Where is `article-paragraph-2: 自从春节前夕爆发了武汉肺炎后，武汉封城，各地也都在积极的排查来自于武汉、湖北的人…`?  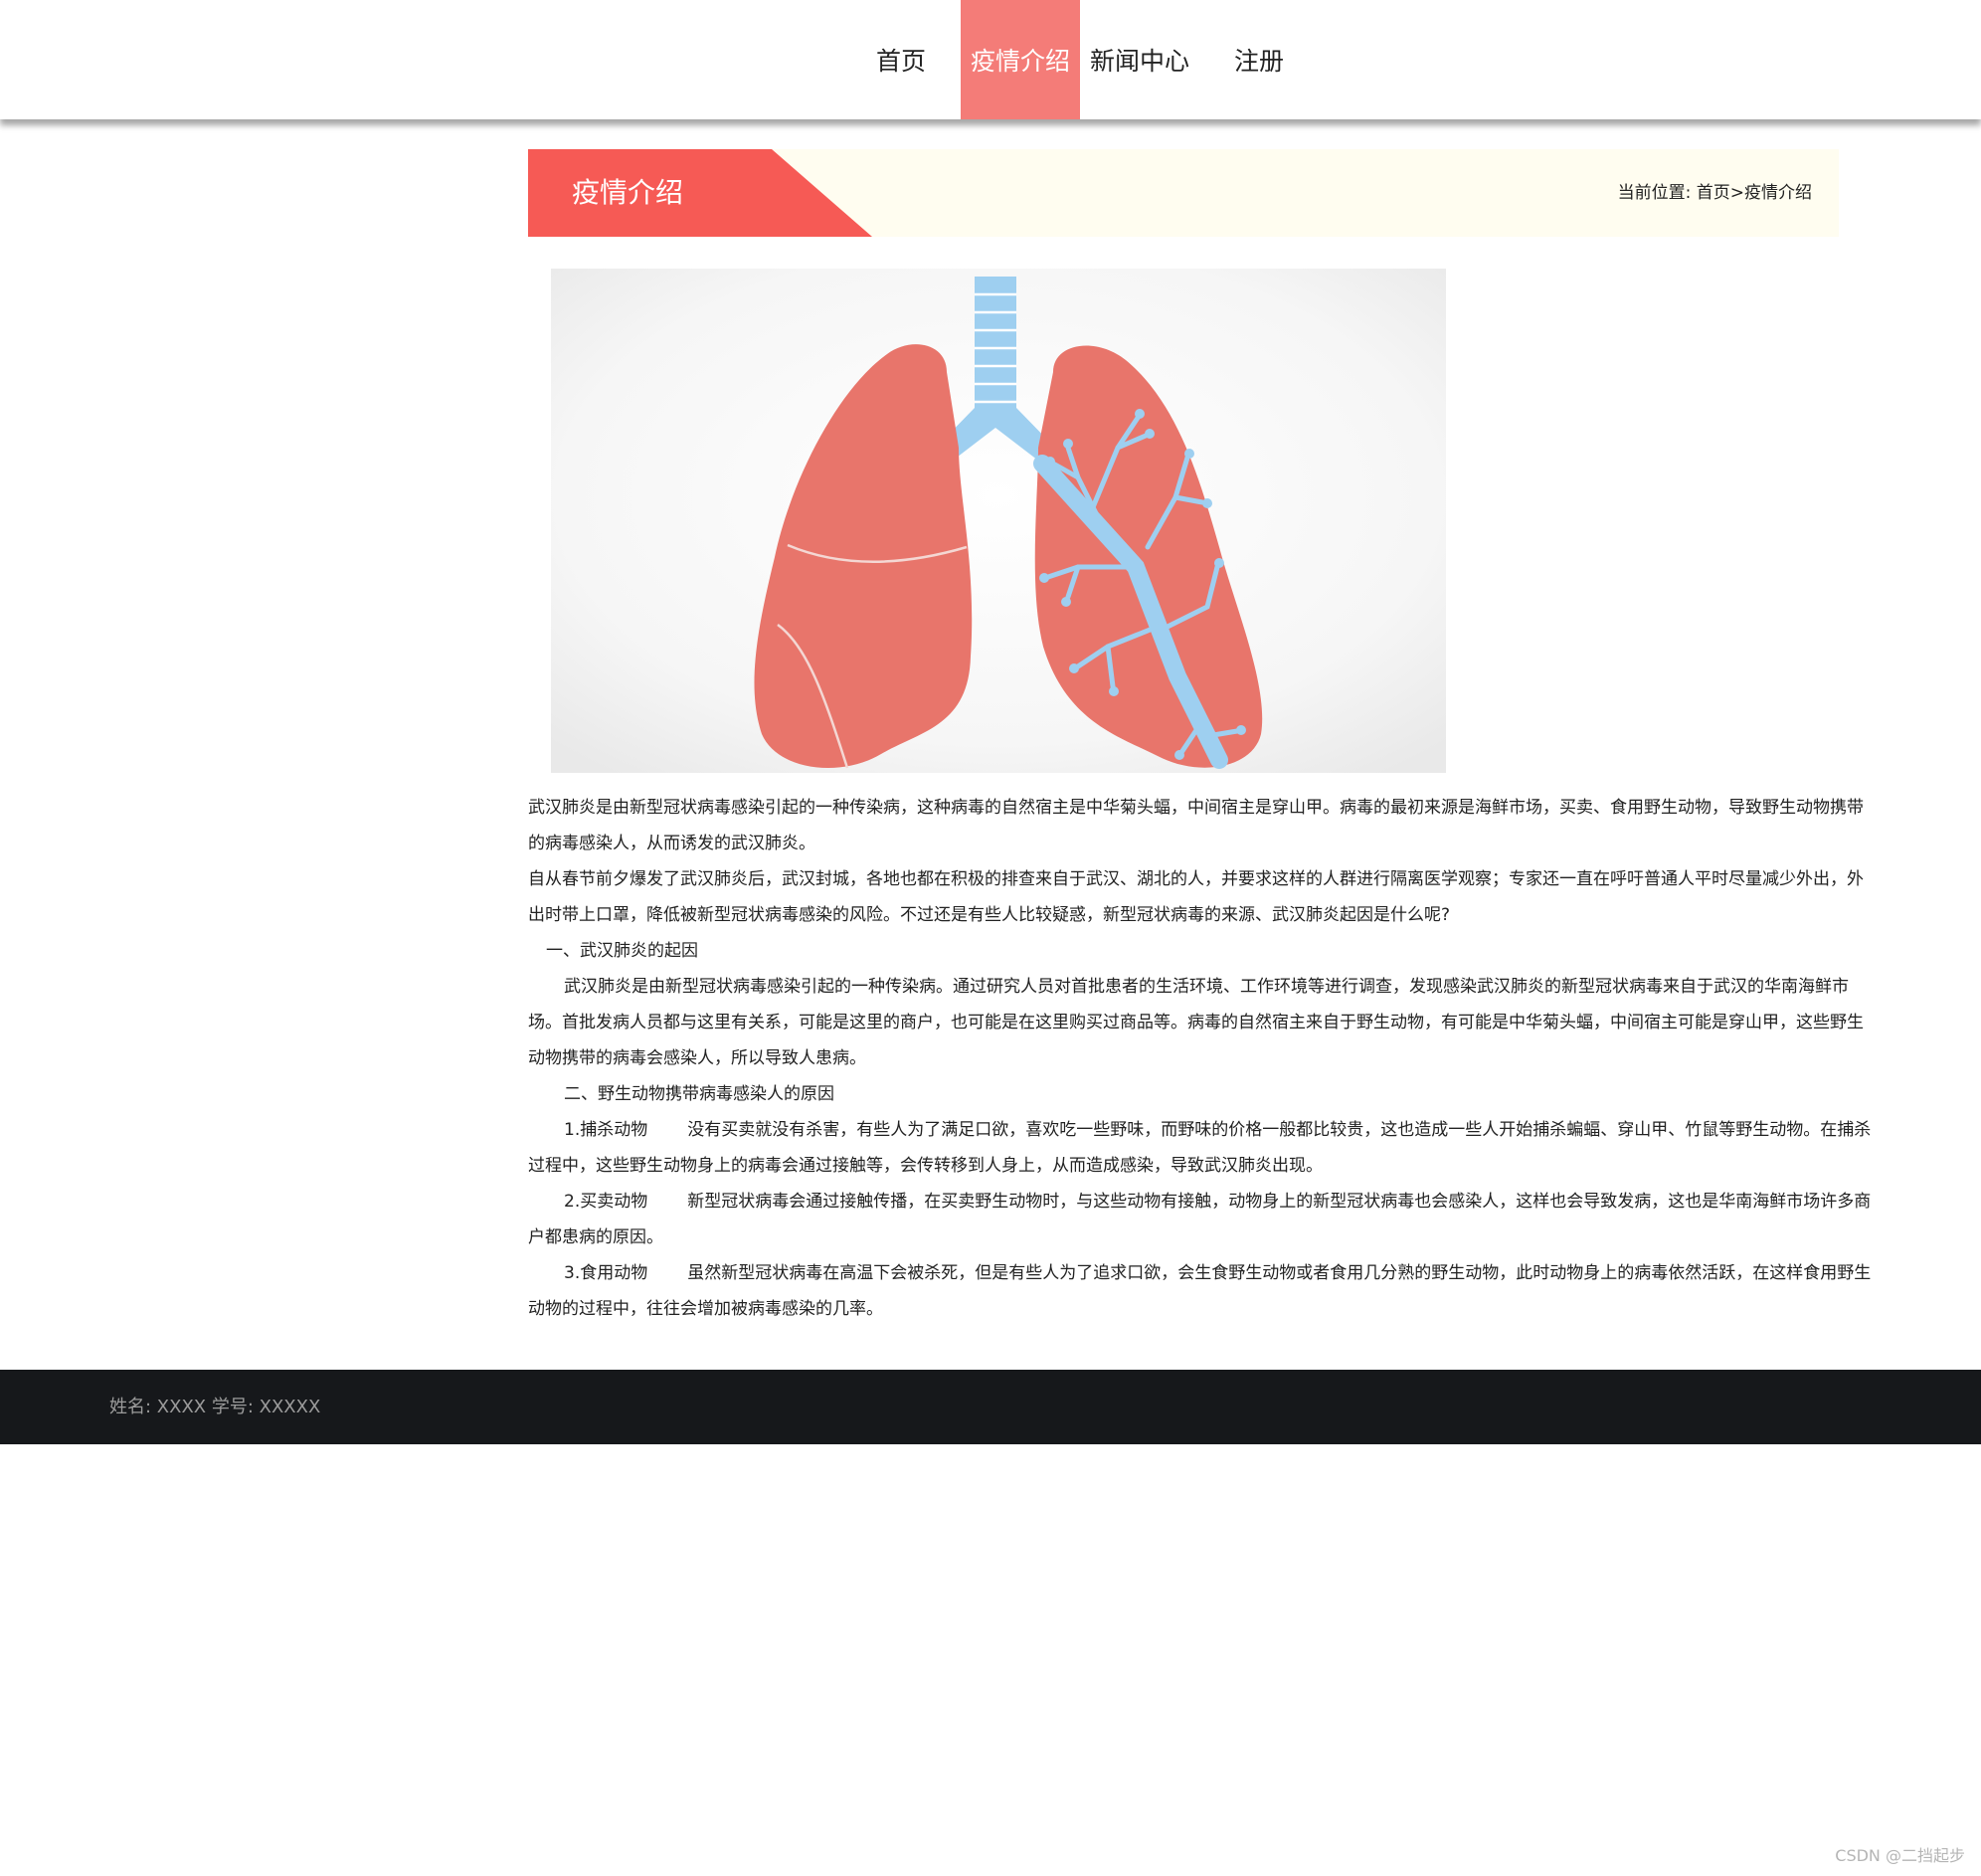
article-paragraph-2: 自从春节前夕爆发了武汉肺炎后，武汉封城，各地也都在积极的排查来自于武汉、湖北的人… is located at coordinates (1196, 897).